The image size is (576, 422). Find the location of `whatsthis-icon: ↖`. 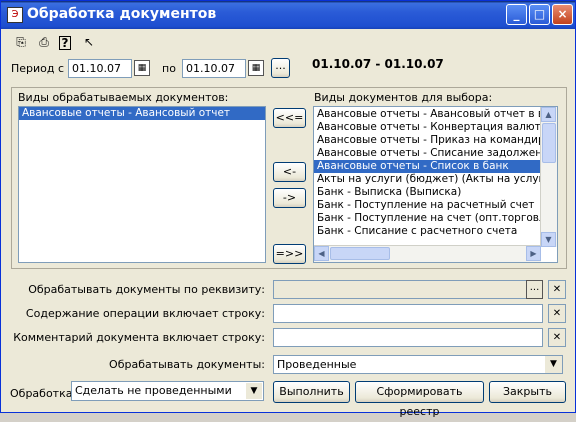

whatsthis-icon: ↖ is located at coordinates (89, 42).